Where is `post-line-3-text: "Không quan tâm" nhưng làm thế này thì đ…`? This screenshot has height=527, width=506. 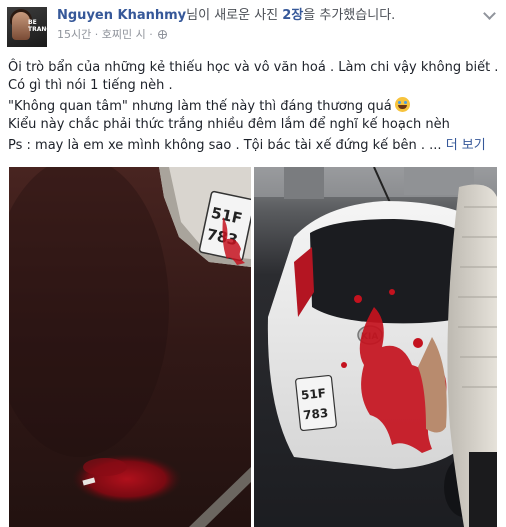
post-line-3-text: "Không quan tâm" nhưng làm thế này thì đ… is located at coordinates (200, 106).